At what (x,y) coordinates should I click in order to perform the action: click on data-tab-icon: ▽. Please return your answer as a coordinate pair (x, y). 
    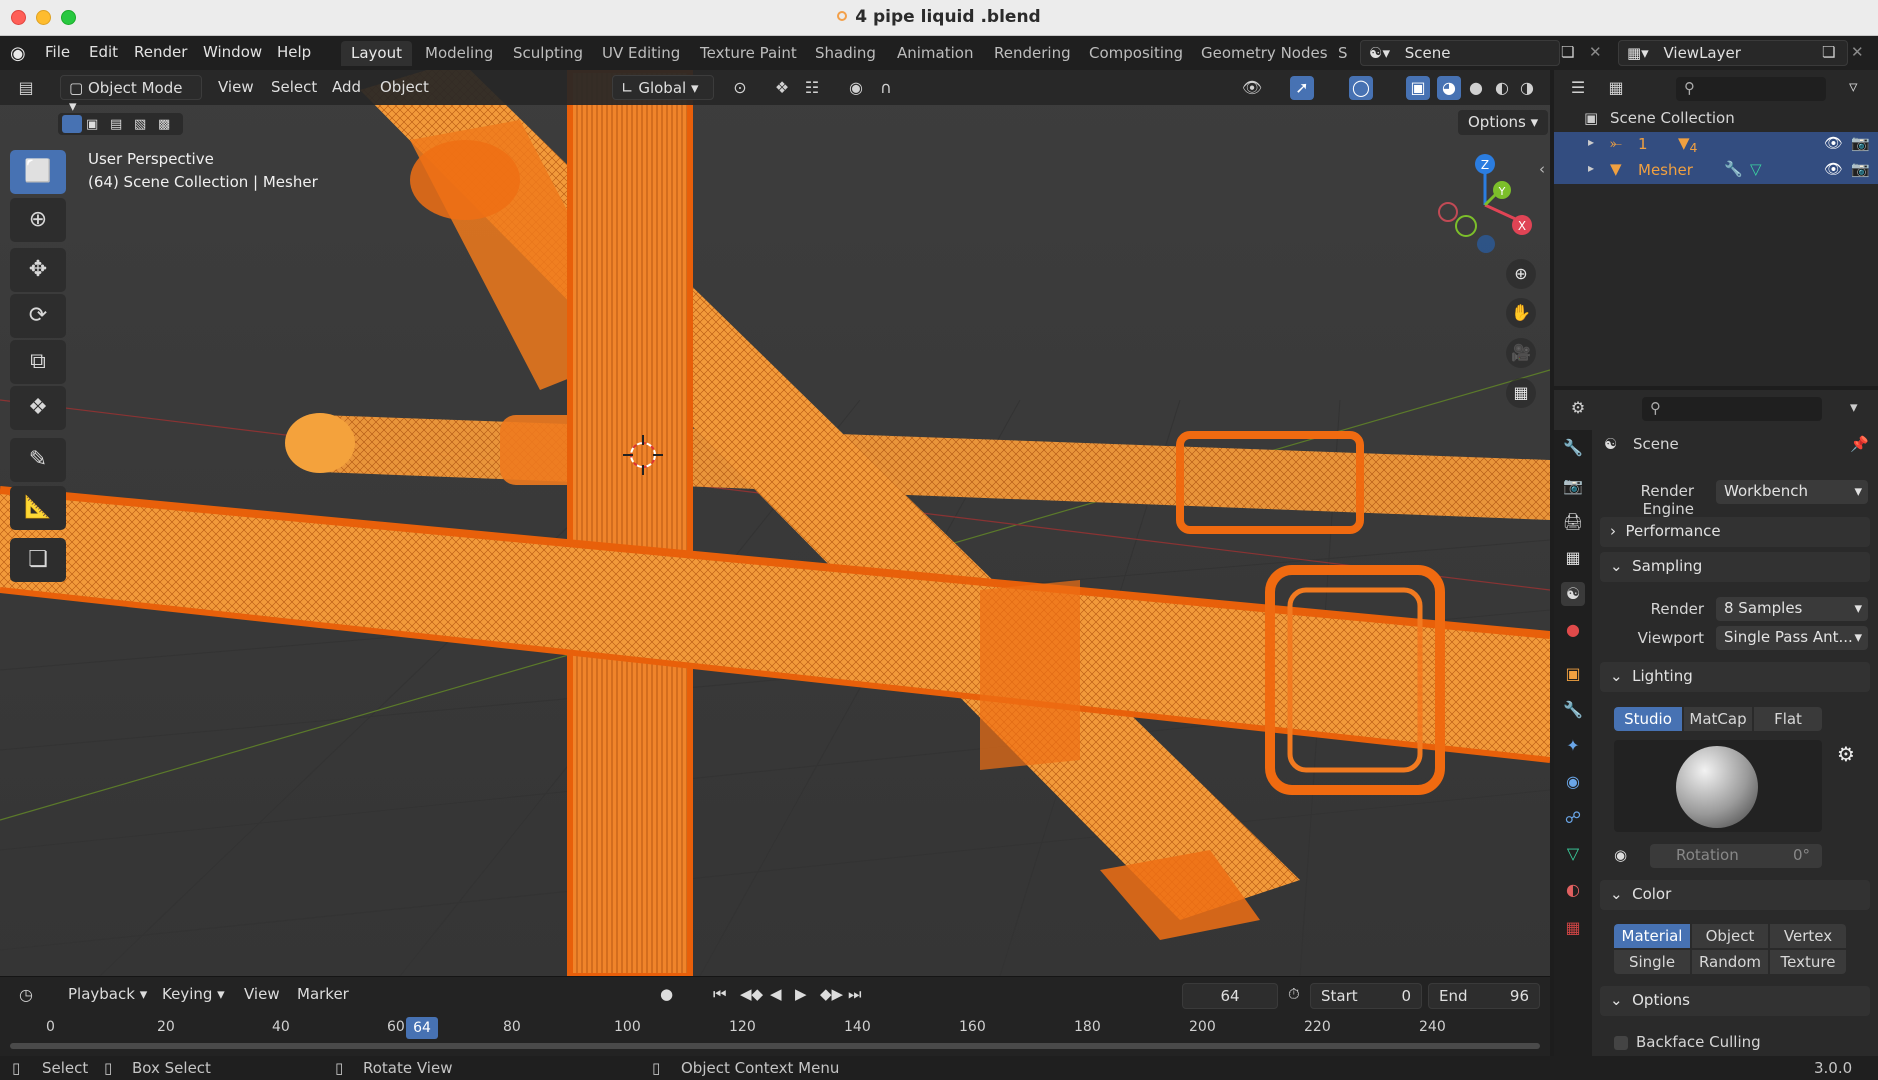
    Looking at the image, I should click on (1573, 854).